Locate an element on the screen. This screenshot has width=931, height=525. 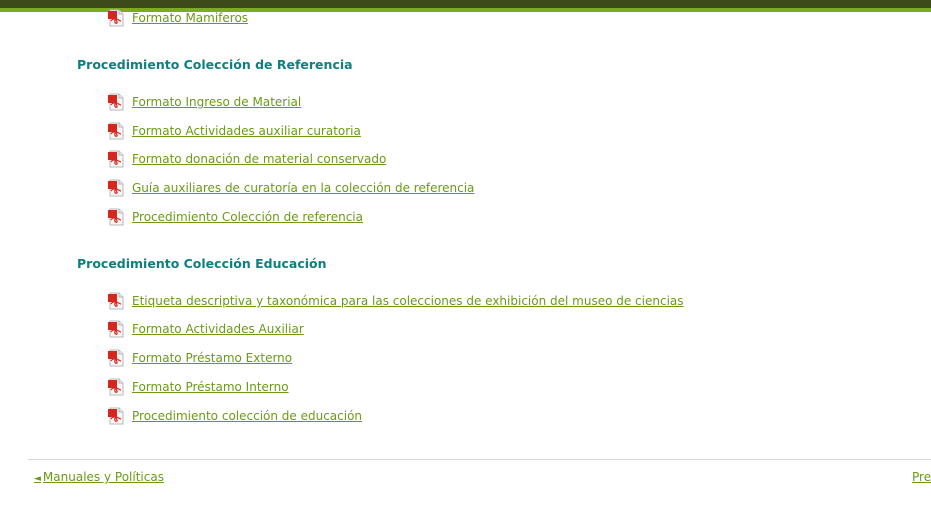
doc-link: Formato Actividades auxiliar curatoria is located at coordinates (246, 131).